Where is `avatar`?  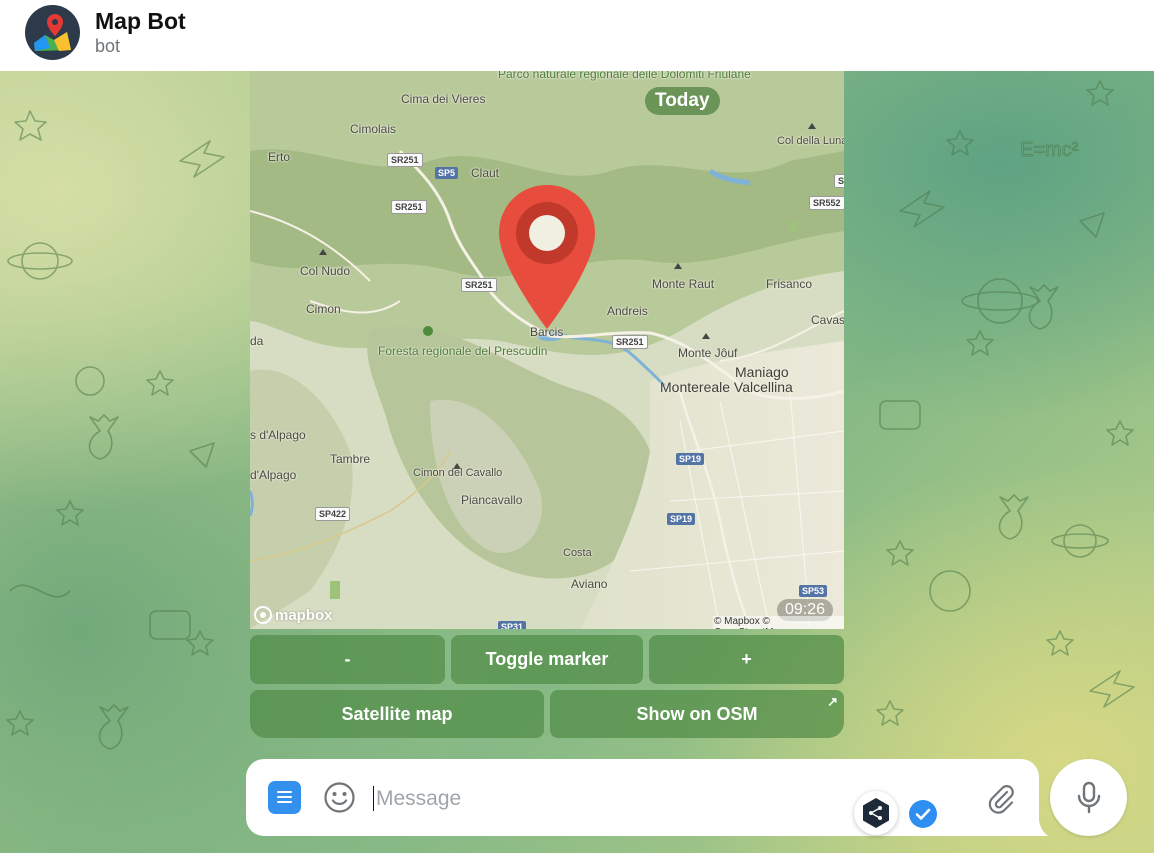 avatar is located at coordinates (52, 32).